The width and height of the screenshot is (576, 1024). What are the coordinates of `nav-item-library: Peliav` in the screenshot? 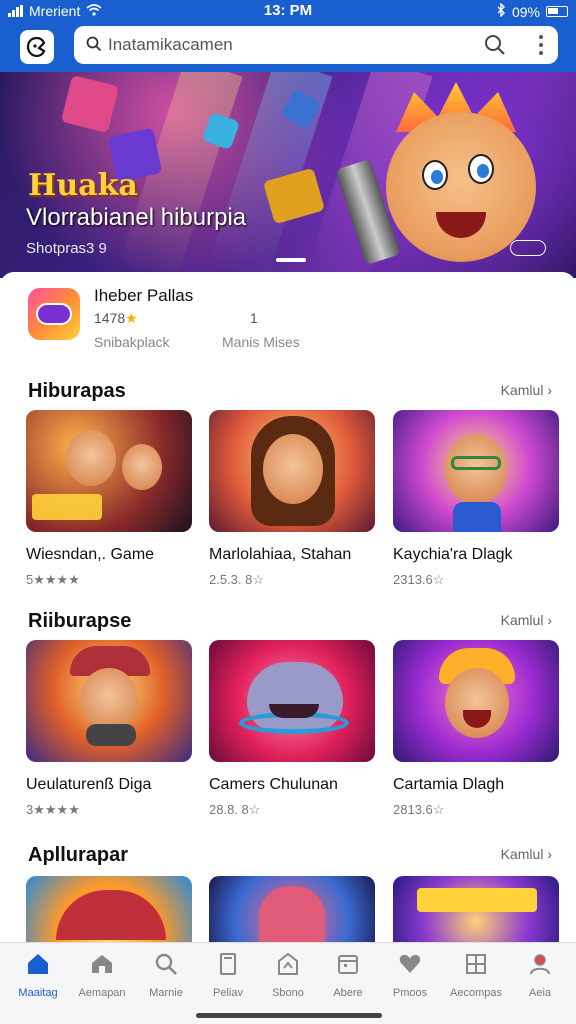 It's located at (228, 975).